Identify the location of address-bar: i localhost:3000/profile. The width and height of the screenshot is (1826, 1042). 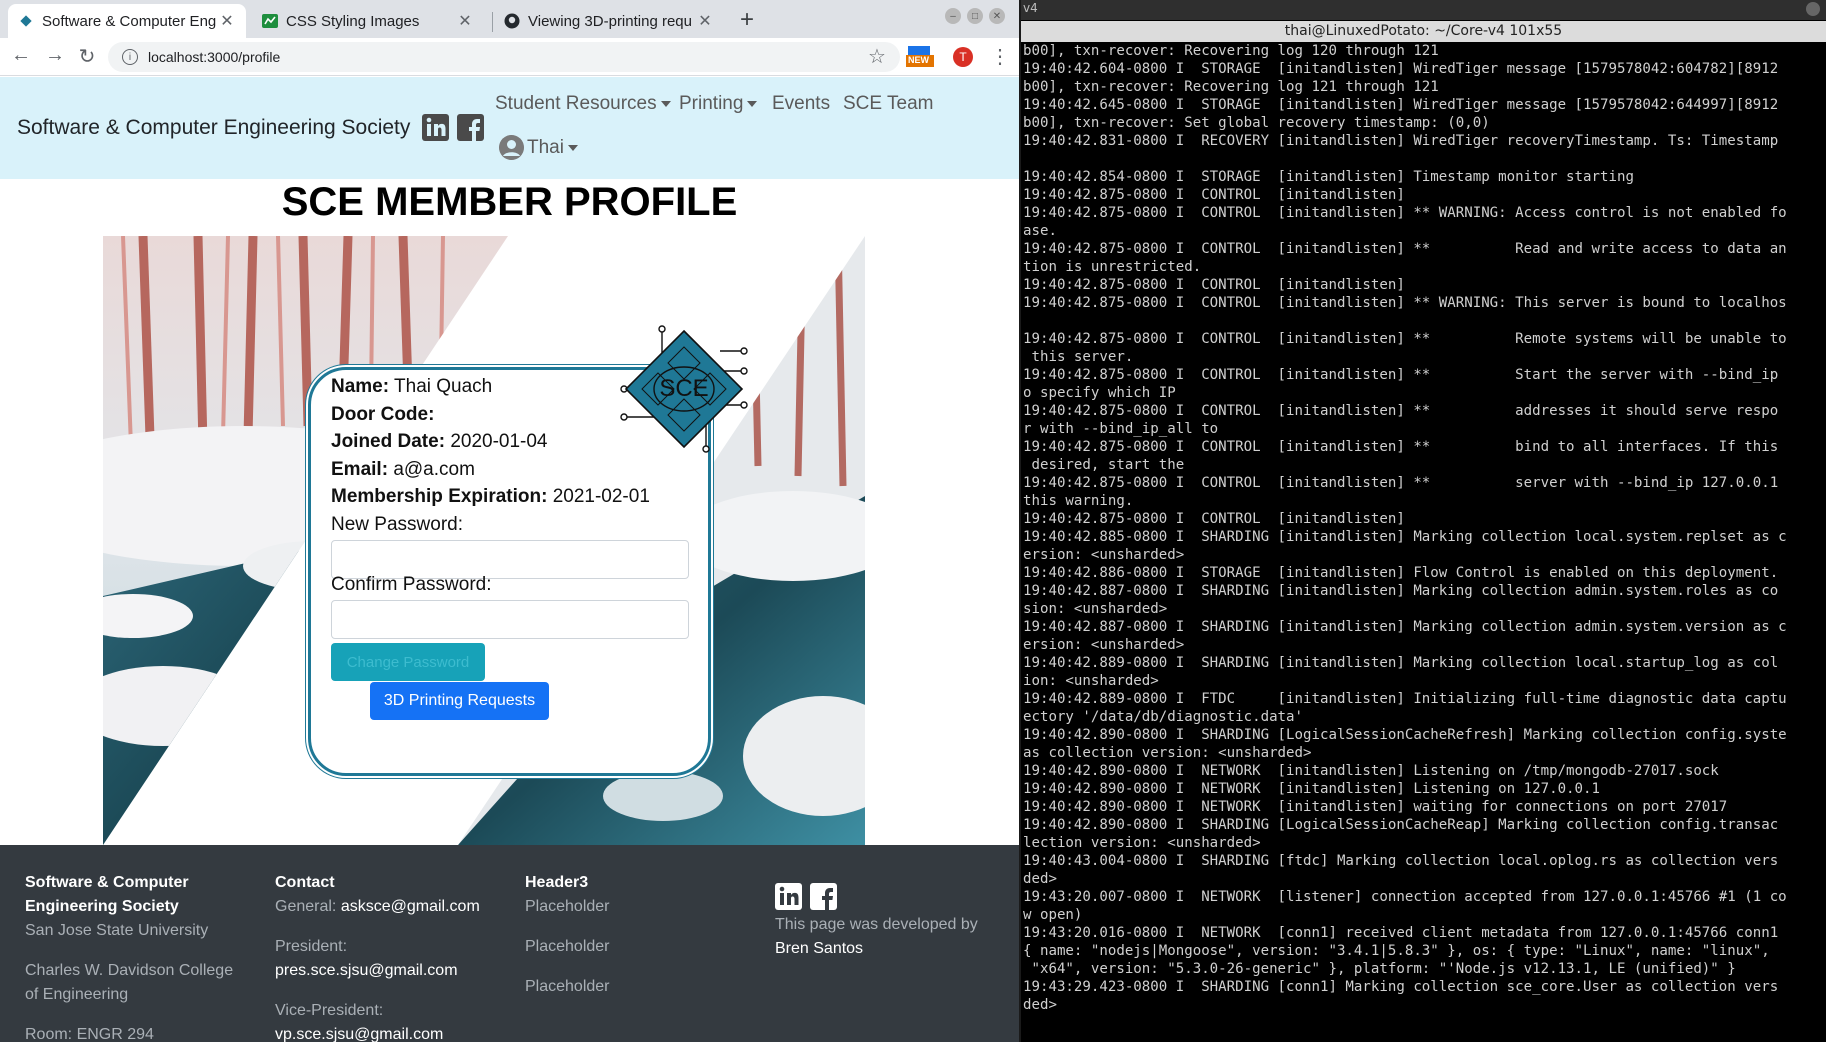
(504, 57).